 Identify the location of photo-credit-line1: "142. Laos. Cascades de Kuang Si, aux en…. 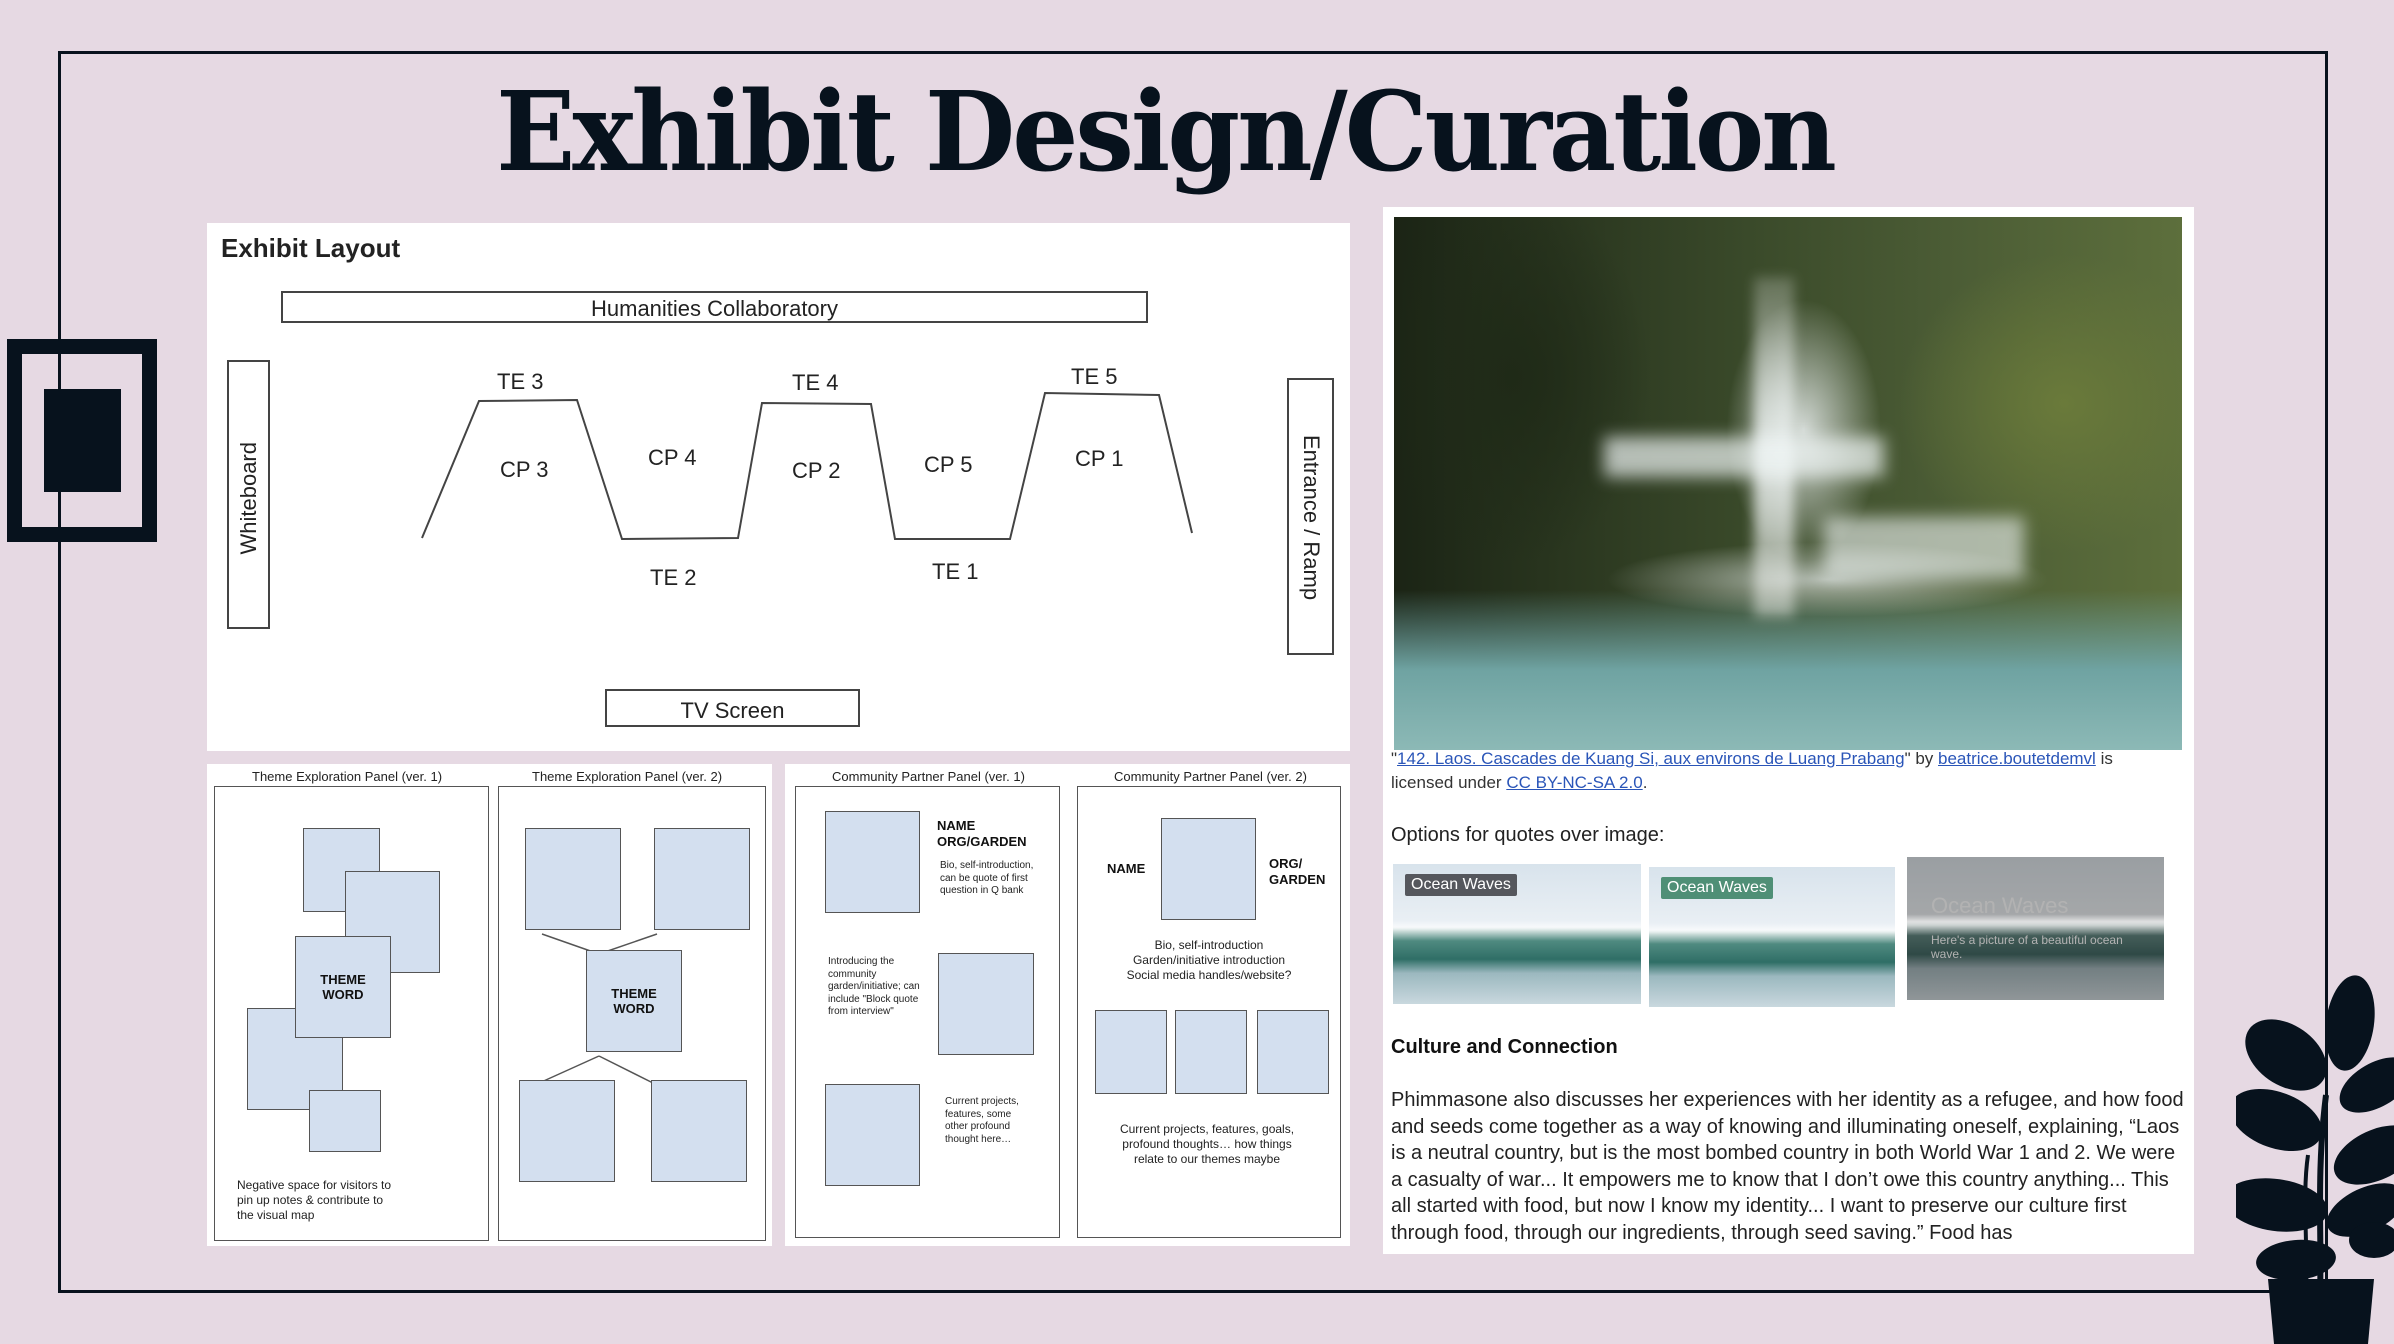
(1752, 759).